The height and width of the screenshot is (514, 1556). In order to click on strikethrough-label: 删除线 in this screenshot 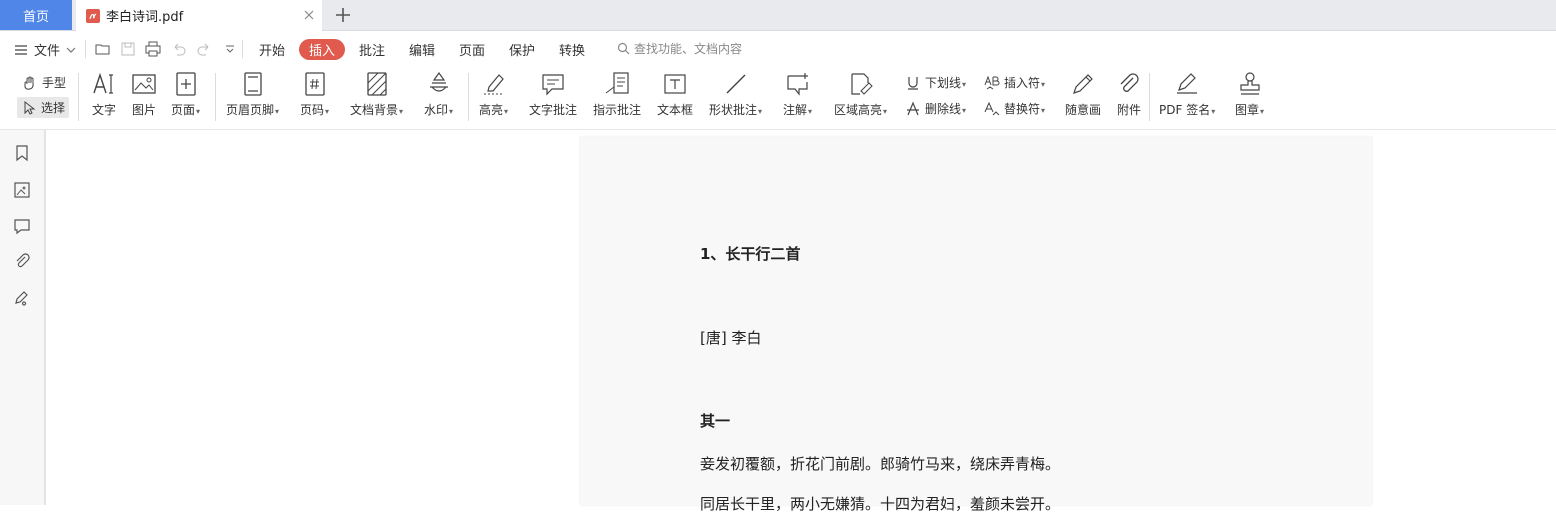, I will do `click(945, 108)`.